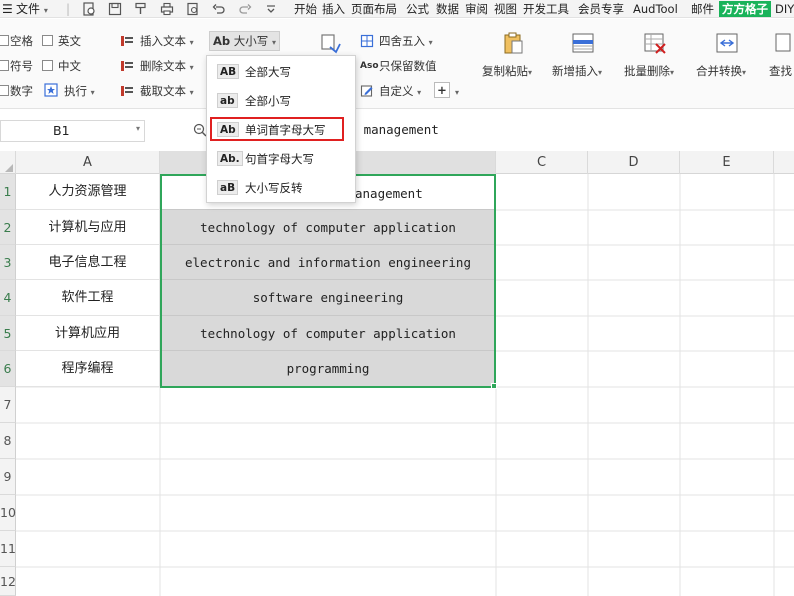  I want to click on format-painter-icon, so click(141, 9).